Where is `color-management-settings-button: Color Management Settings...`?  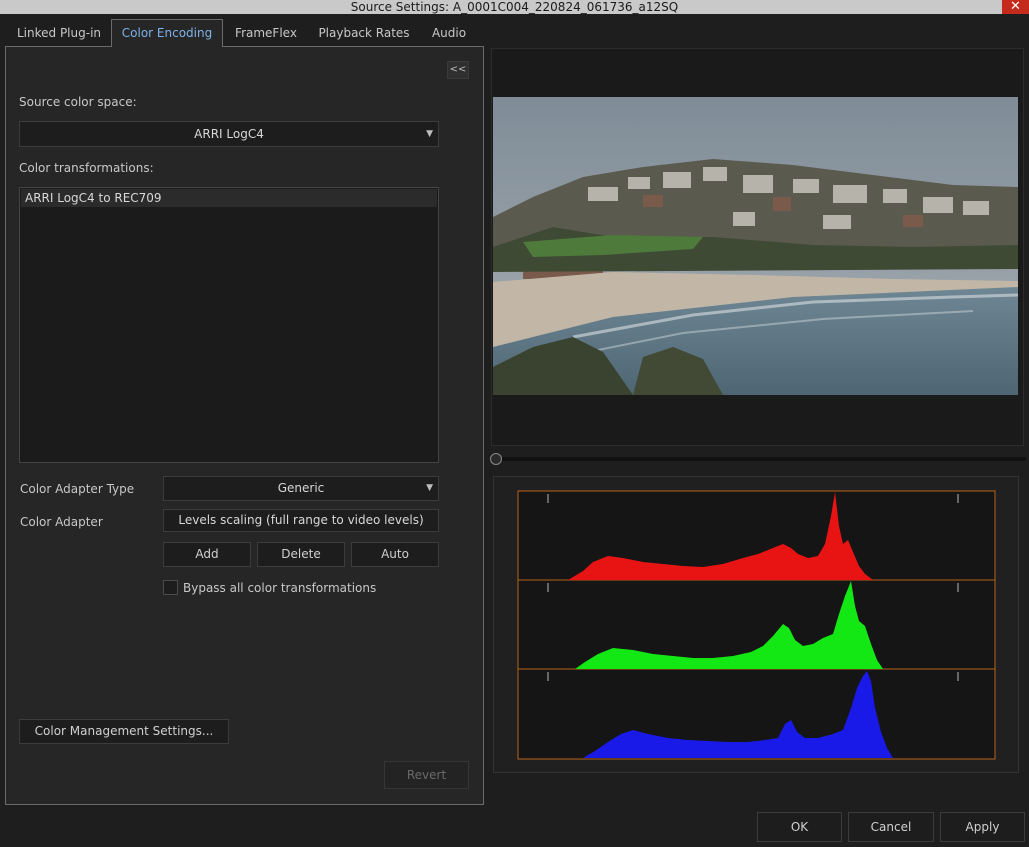 color-management-settings-button: Color Management Settings... is located at coordinates (124, 731).